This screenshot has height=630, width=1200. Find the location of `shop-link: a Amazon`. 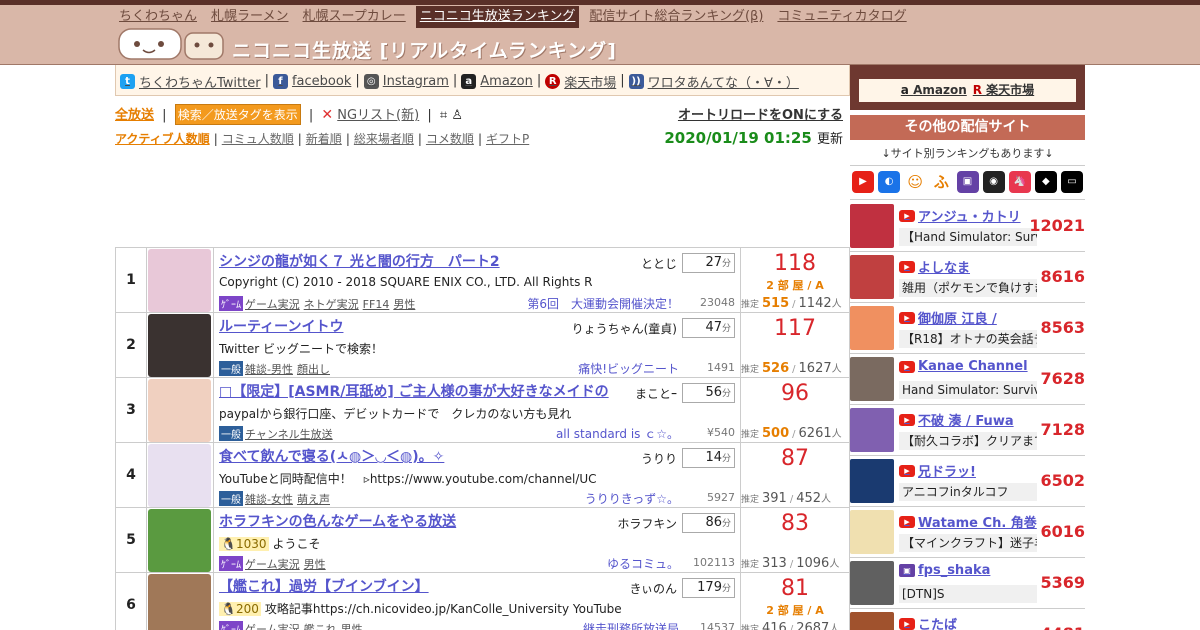

shop-link: a Amazon is located at coordinates (934, 90).